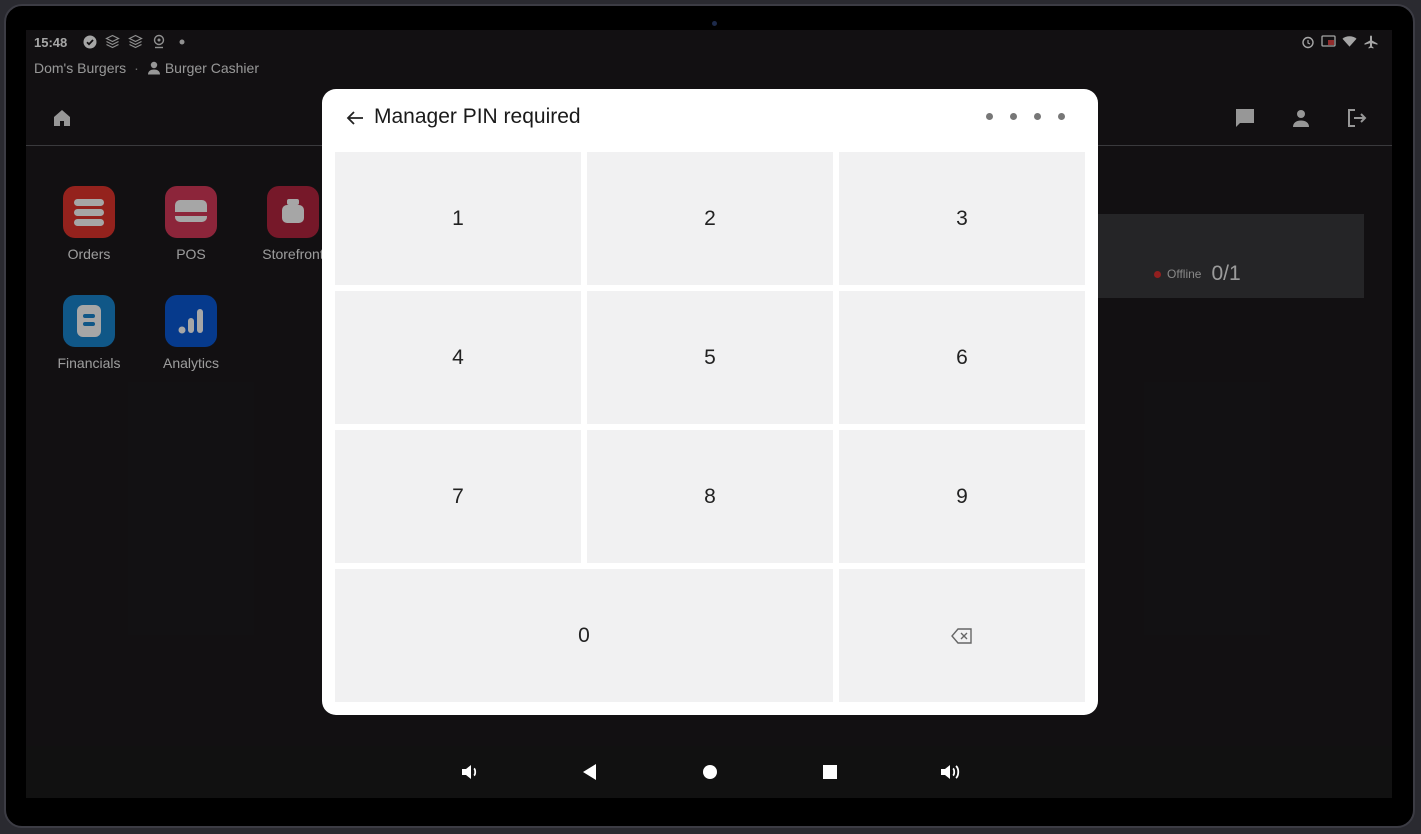 This screenshot has height=834, width=1421. I want to click on key-3: 3, so click(962, 218).